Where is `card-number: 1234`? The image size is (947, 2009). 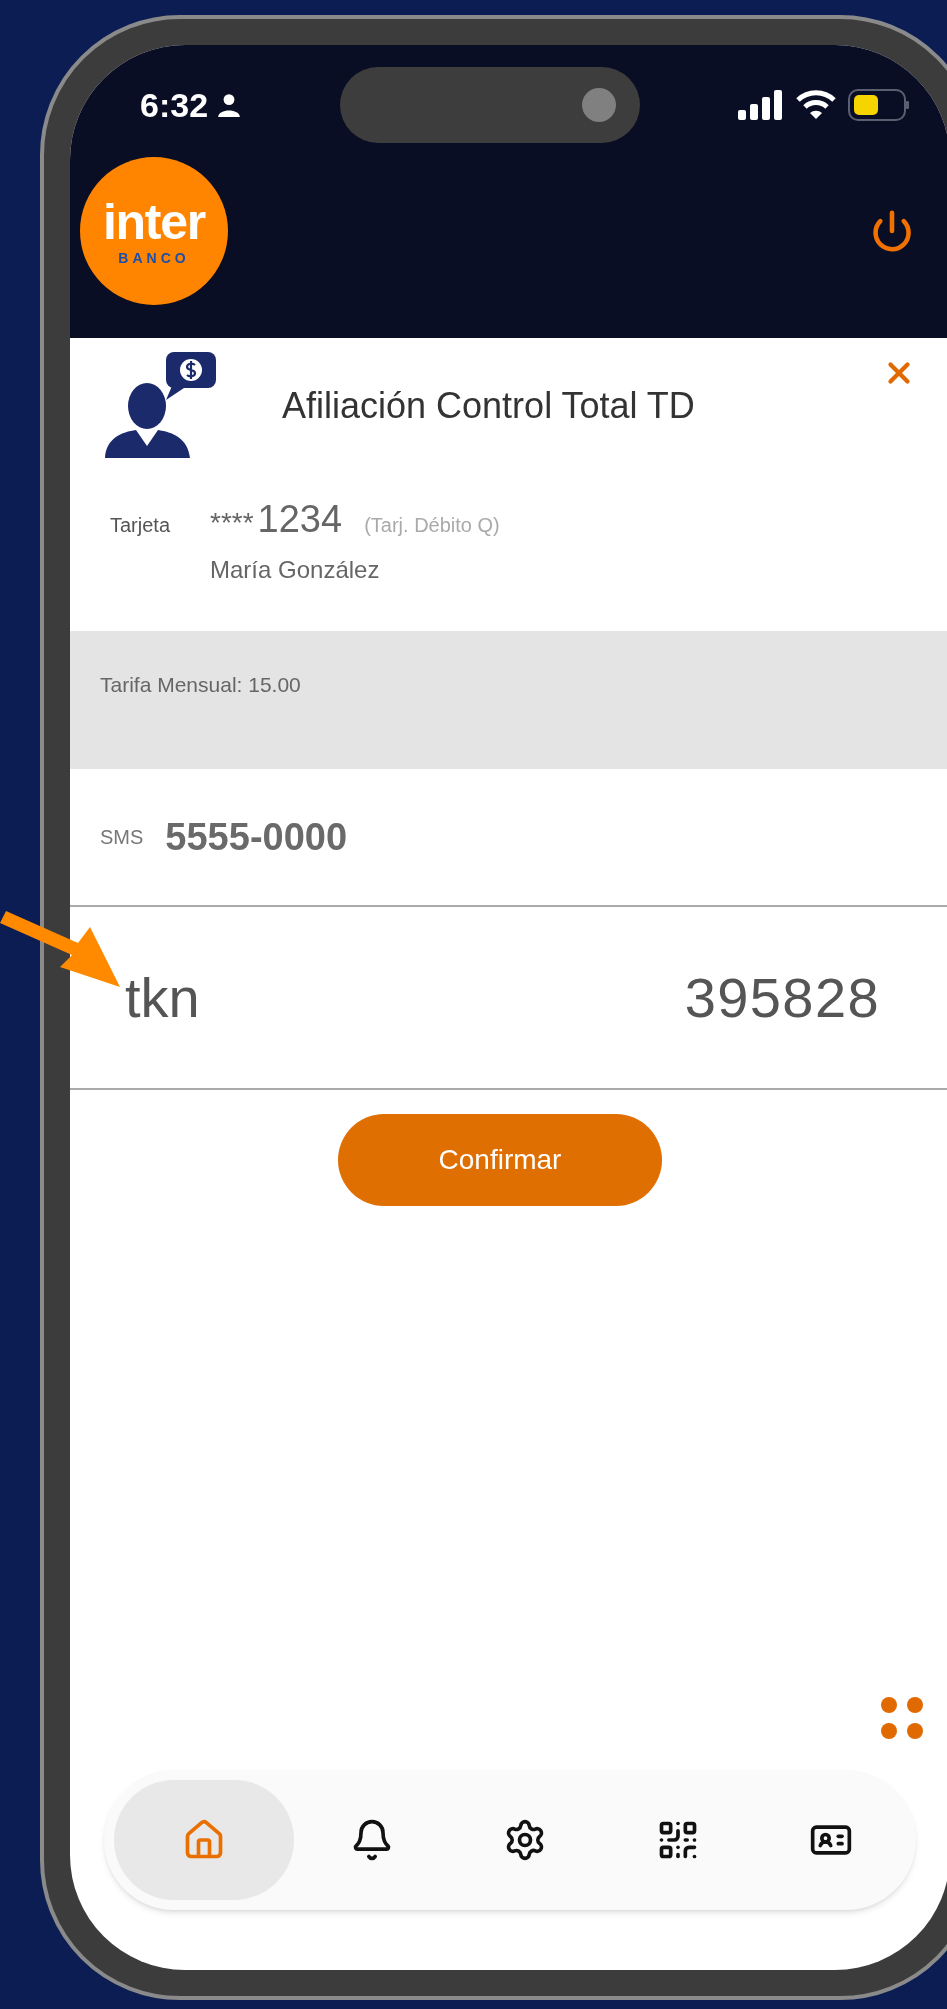
card-number: 1234 is located at coordinates (300, 519).